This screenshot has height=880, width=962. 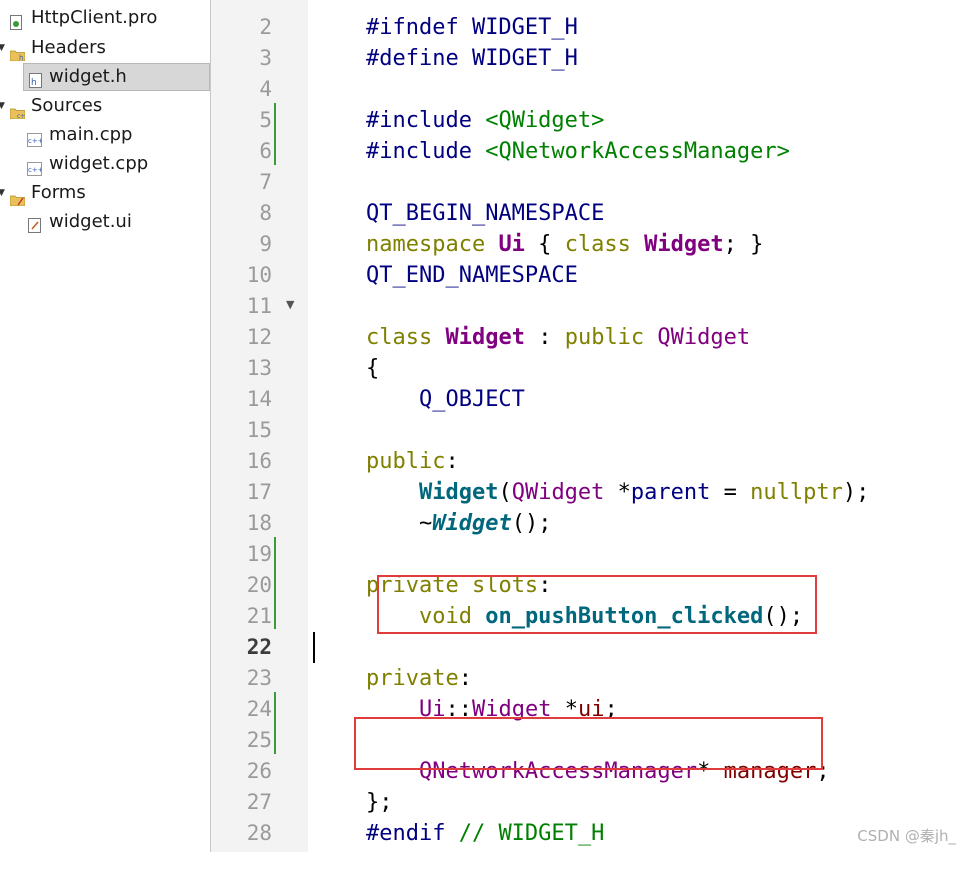 I want to click on tree-item-main-cpp: c++ main.cpp, so click(x=105, y=135).